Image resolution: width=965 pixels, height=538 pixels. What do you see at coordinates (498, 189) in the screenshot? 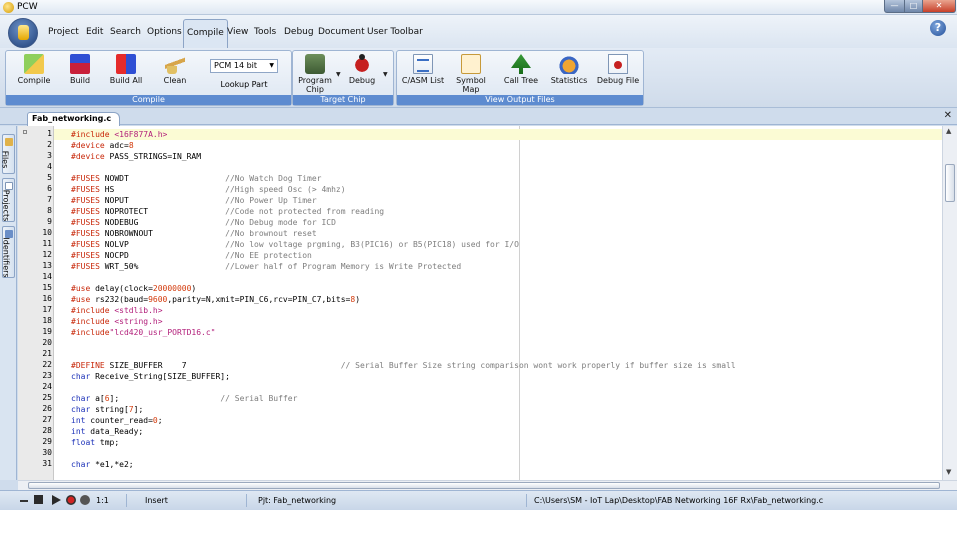
I see `code-line: #FUSES HS //High speed Osc (> 4mhz)` at bounding box center [498, 189].